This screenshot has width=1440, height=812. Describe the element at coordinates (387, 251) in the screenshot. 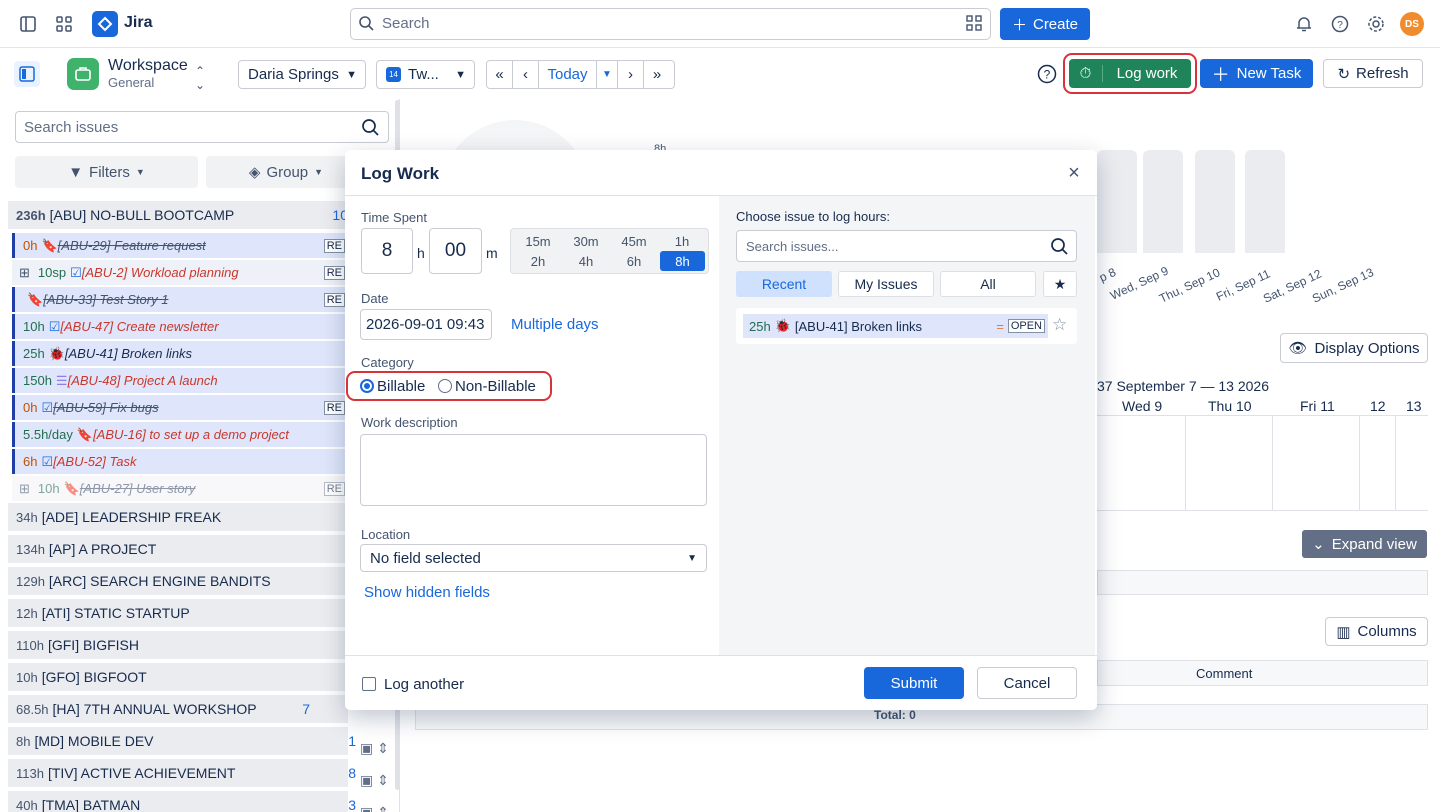

I see `hours-input: 8` at that location.